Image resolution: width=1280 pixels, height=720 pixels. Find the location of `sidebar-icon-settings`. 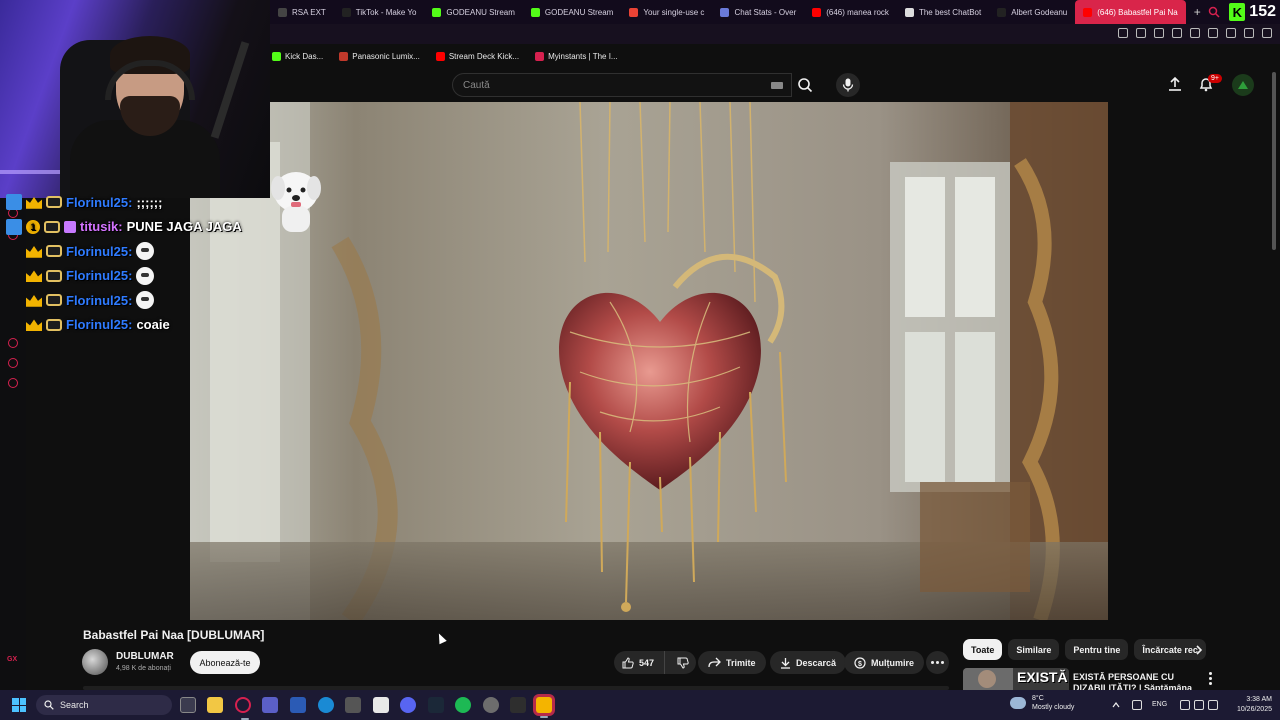

sidebar-icon-settings is located at coordinates (13, 383).